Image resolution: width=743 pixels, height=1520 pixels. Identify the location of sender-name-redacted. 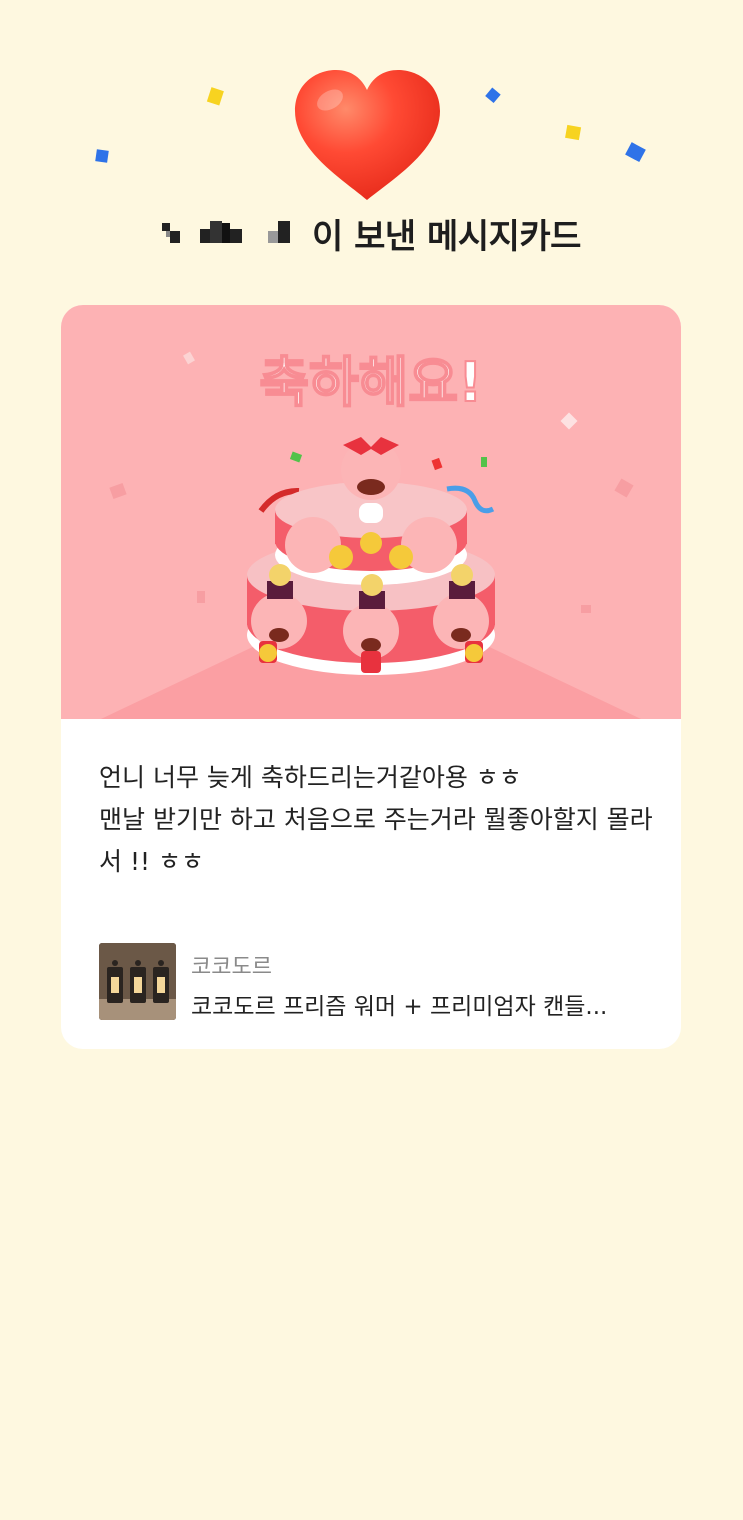
(237, 236).